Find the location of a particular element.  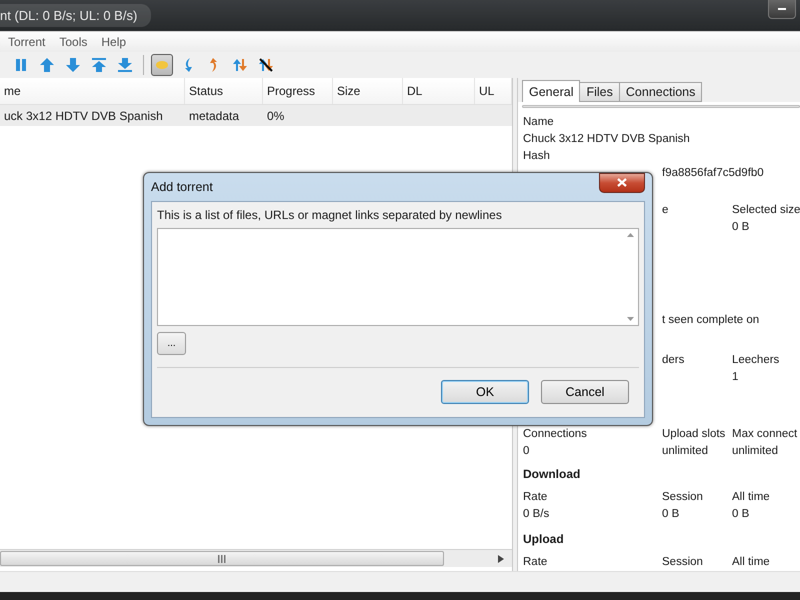

detail-text: Connections is located at coordinates (555, 434).